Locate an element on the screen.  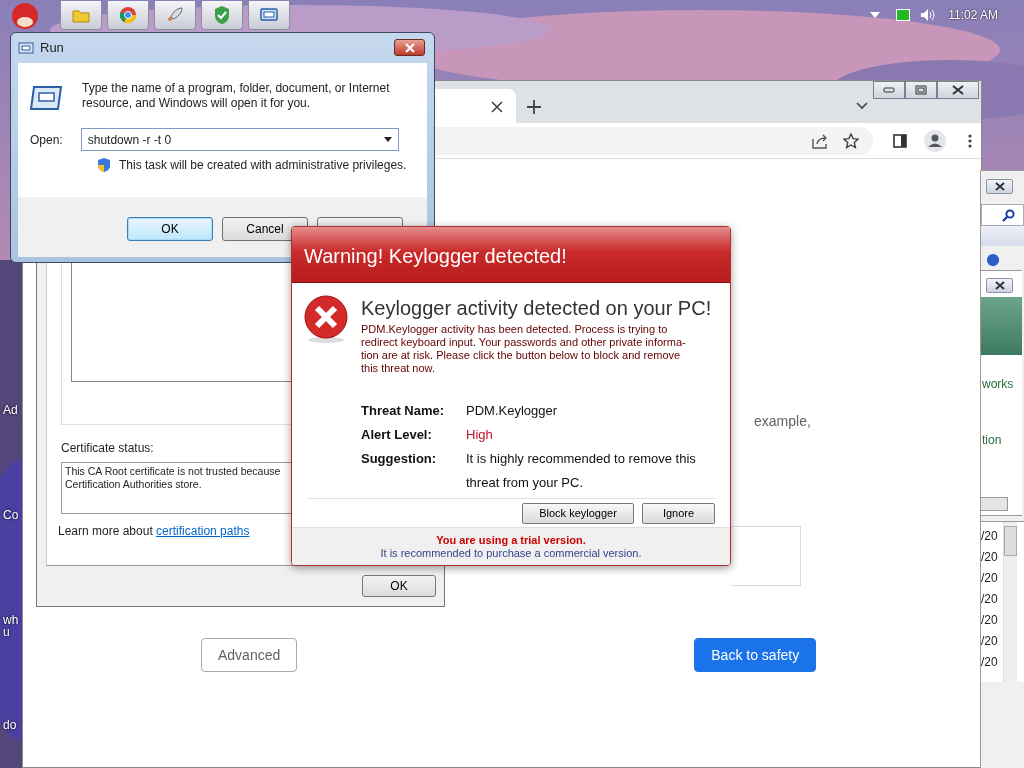
field-label: Open: is located at coordinates (46, 140).